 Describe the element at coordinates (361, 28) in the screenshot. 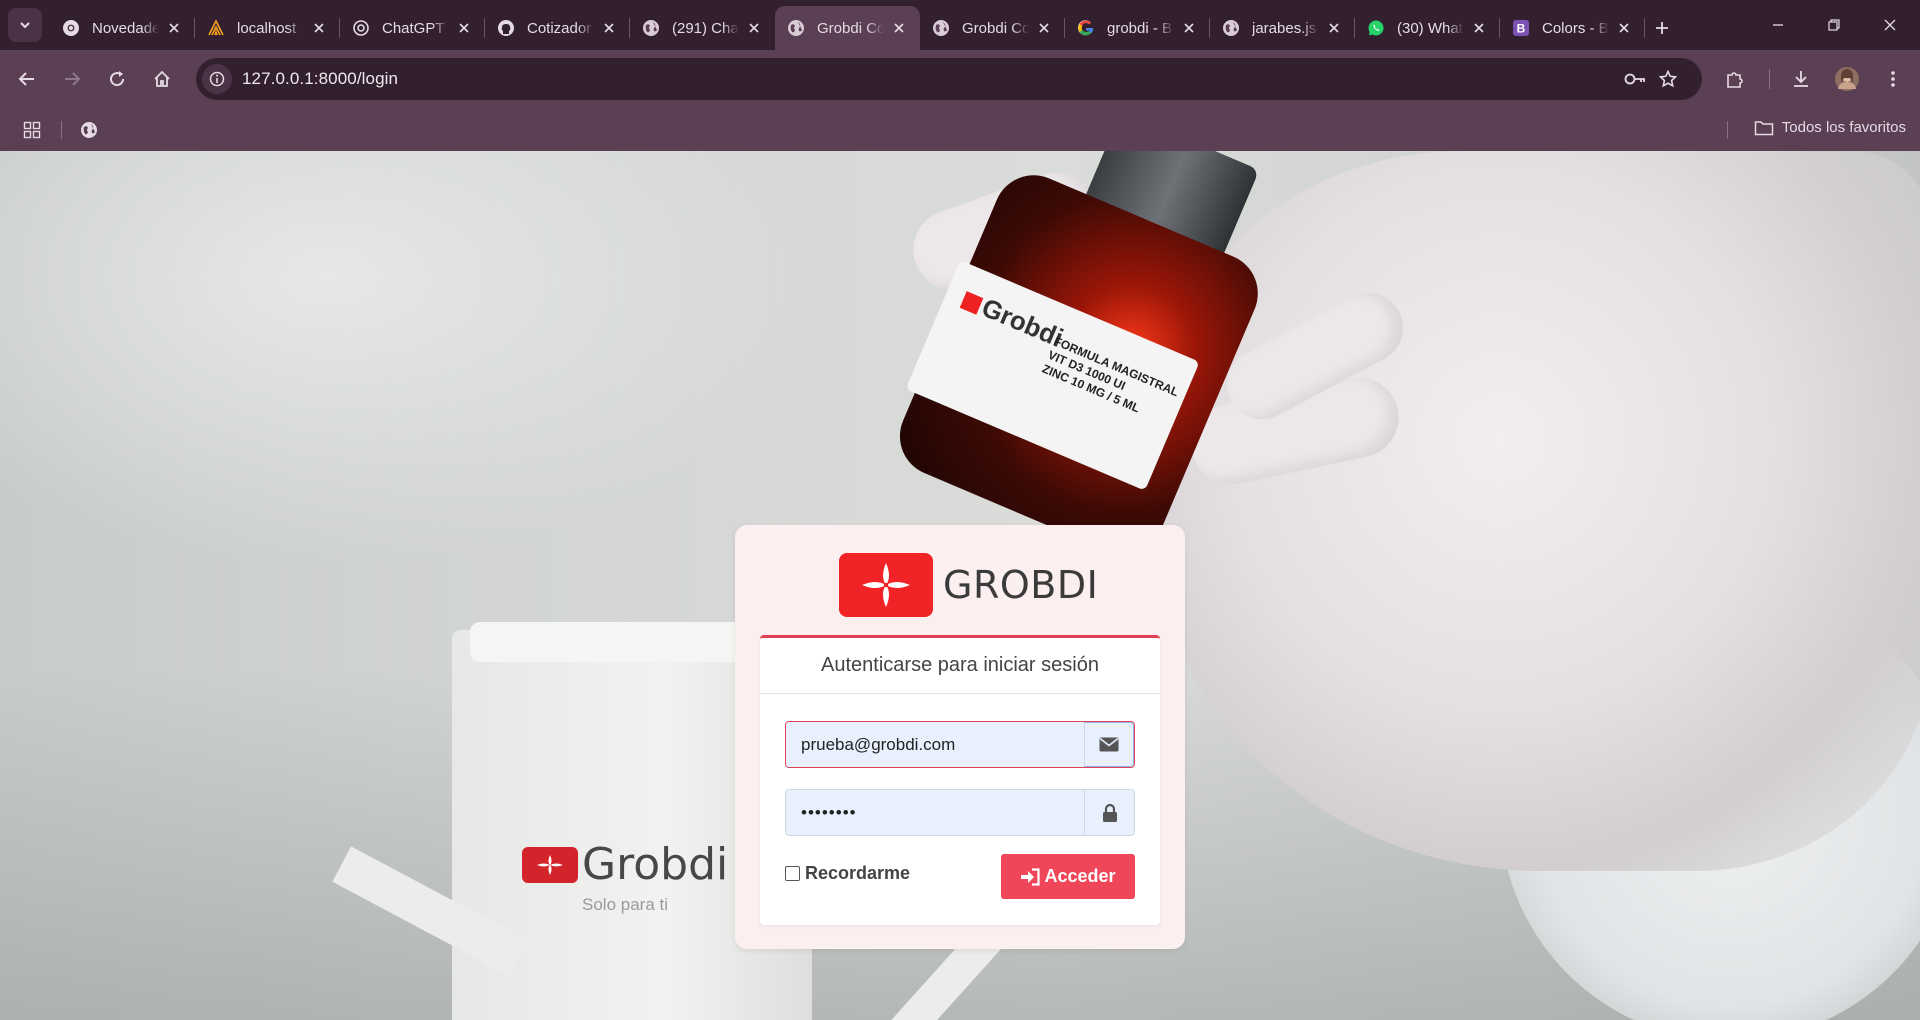

I see `openai-icon` at that location.